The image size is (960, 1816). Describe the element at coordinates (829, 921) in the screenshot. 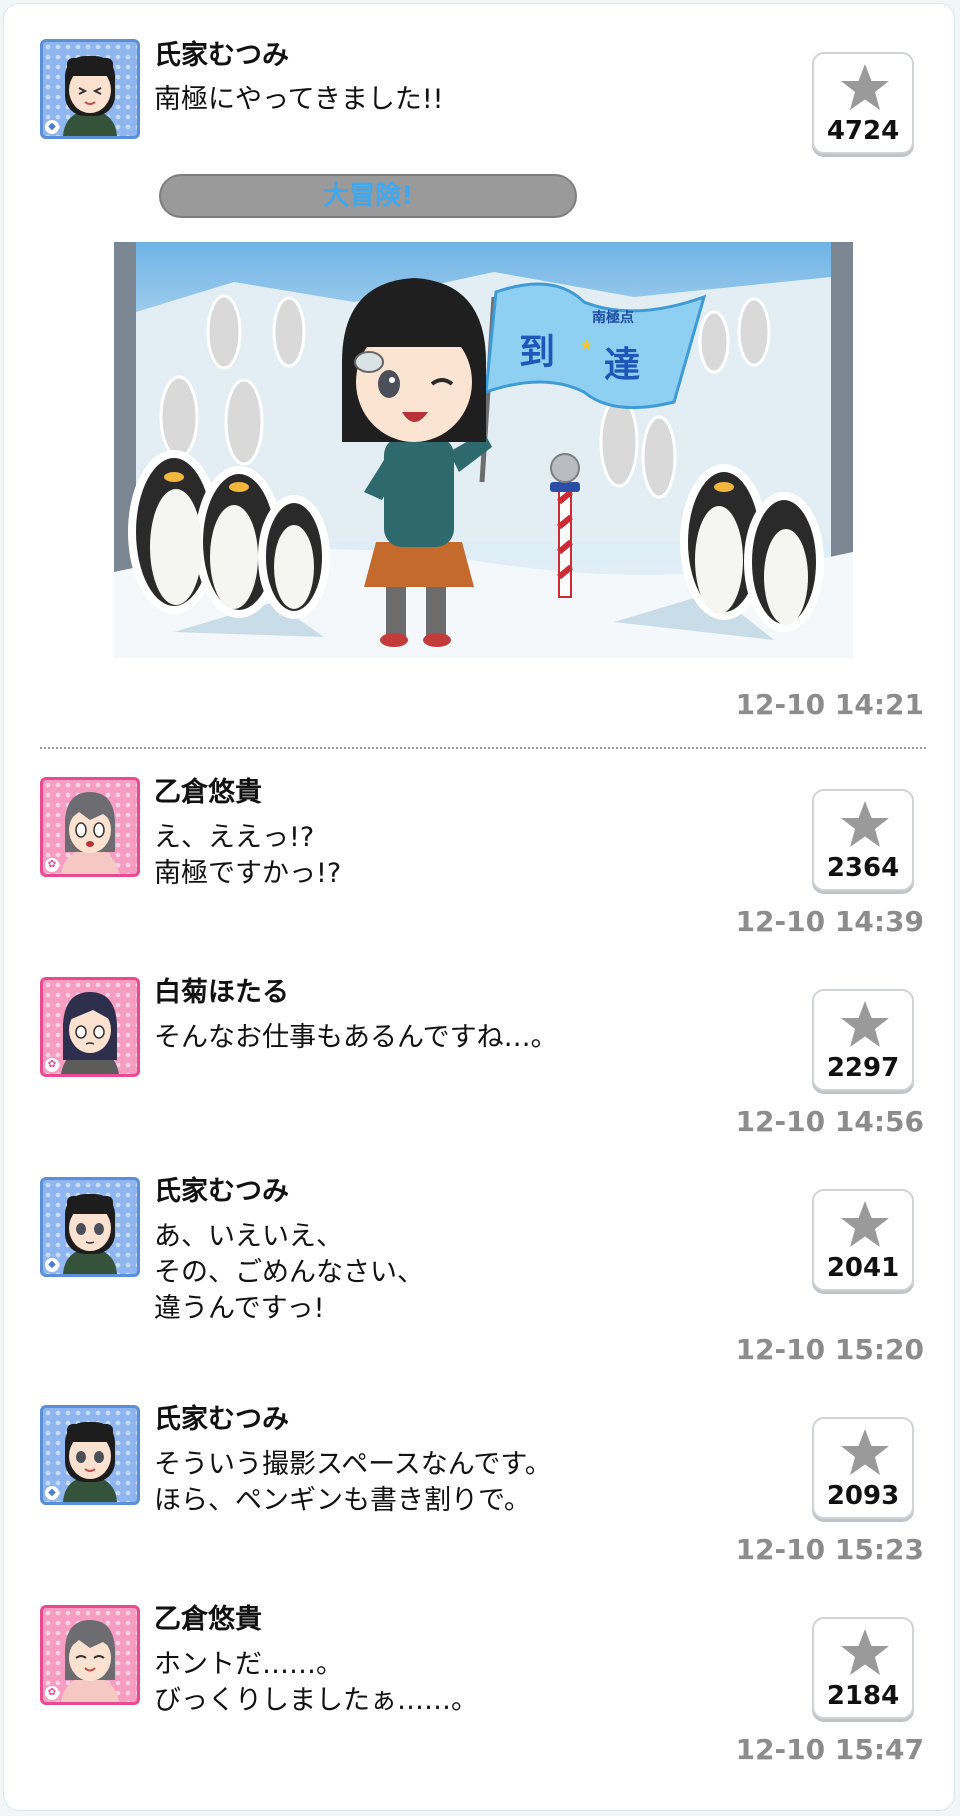

I see `timestamp: 12-10 14:39` at that location.